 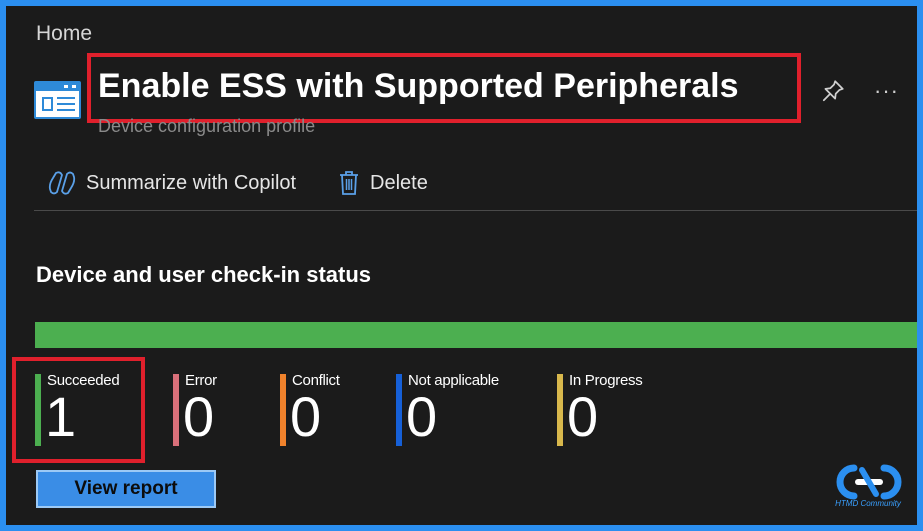 What do you see at coordinates (399, 182) in the screenshot?
I see `delete-label: Delete` at bounding box center [399, 182].